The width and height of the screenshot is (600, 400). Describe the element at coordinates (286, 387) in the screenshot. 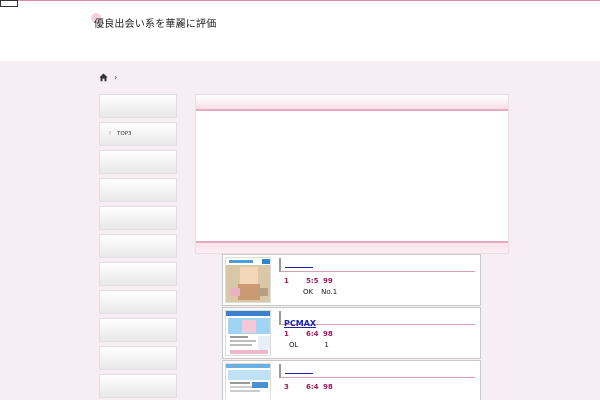

I see `entry-rank: 3` at that location.